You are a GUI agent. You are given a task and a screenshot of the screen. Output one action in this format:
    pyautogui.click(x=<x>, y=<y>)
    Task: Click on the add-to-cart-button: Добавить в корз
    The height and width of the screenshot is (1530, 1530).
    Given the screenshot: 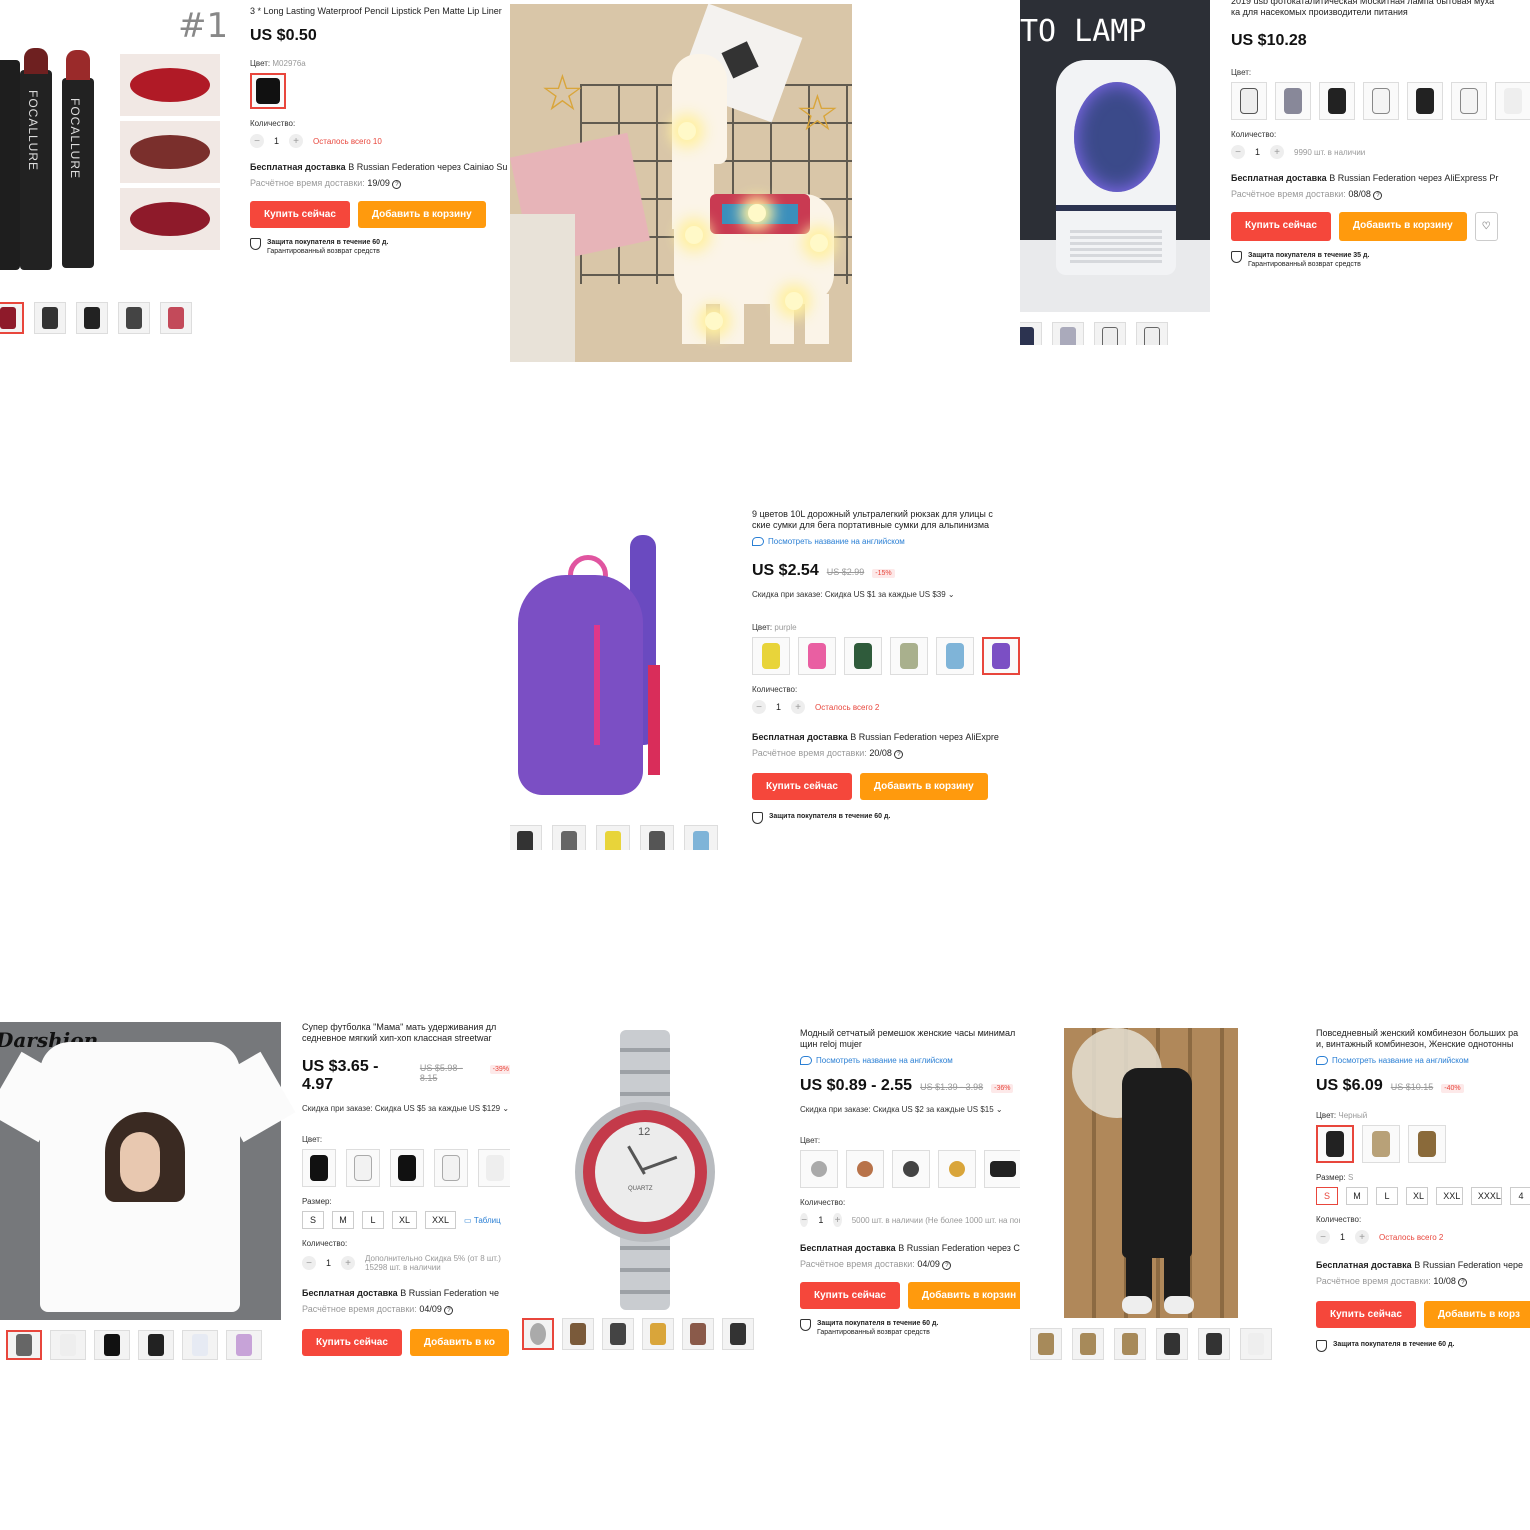 What is the action you would take?
    pyautogui.click(x=1476, y=1314)
    